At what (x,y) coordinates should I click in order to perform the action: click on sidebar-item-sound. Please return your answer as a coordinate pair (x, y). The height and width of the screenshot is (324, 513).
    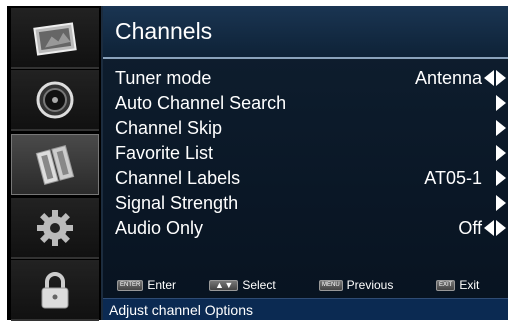
    Looking at the image, I should click on (55, 100).